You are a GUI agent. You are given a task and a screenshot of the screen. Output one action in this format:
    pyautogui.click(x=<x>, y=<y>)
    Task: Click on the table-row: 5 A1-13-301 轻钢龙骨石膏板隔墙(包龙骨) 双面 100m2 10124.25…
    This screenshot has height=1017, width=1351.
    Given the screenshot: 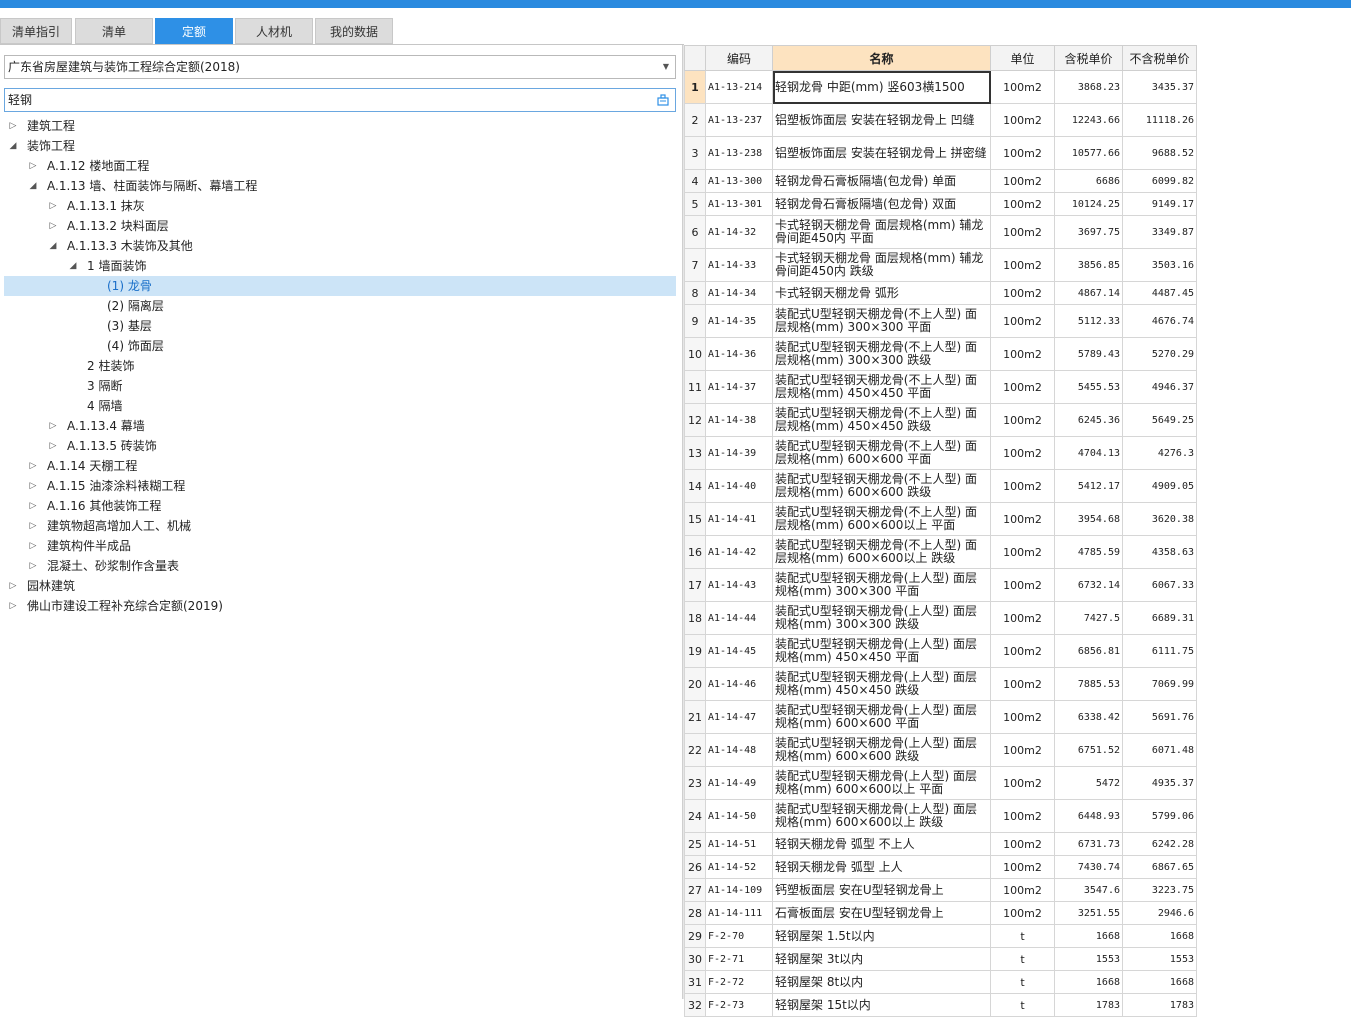 What is the action you would take?
    pyautogui.click(x=940, y=204)
    